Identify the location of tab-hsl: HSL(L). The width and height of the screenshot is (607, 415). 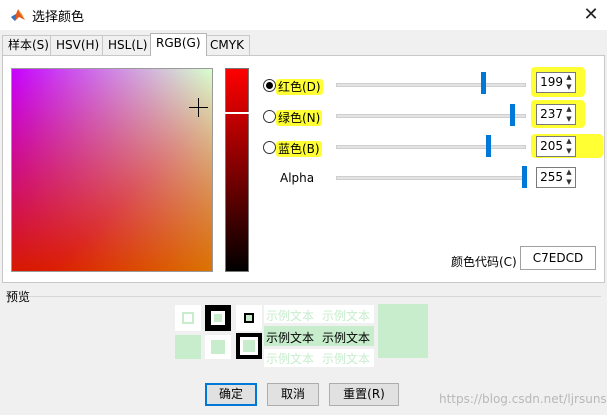
(128, 45).